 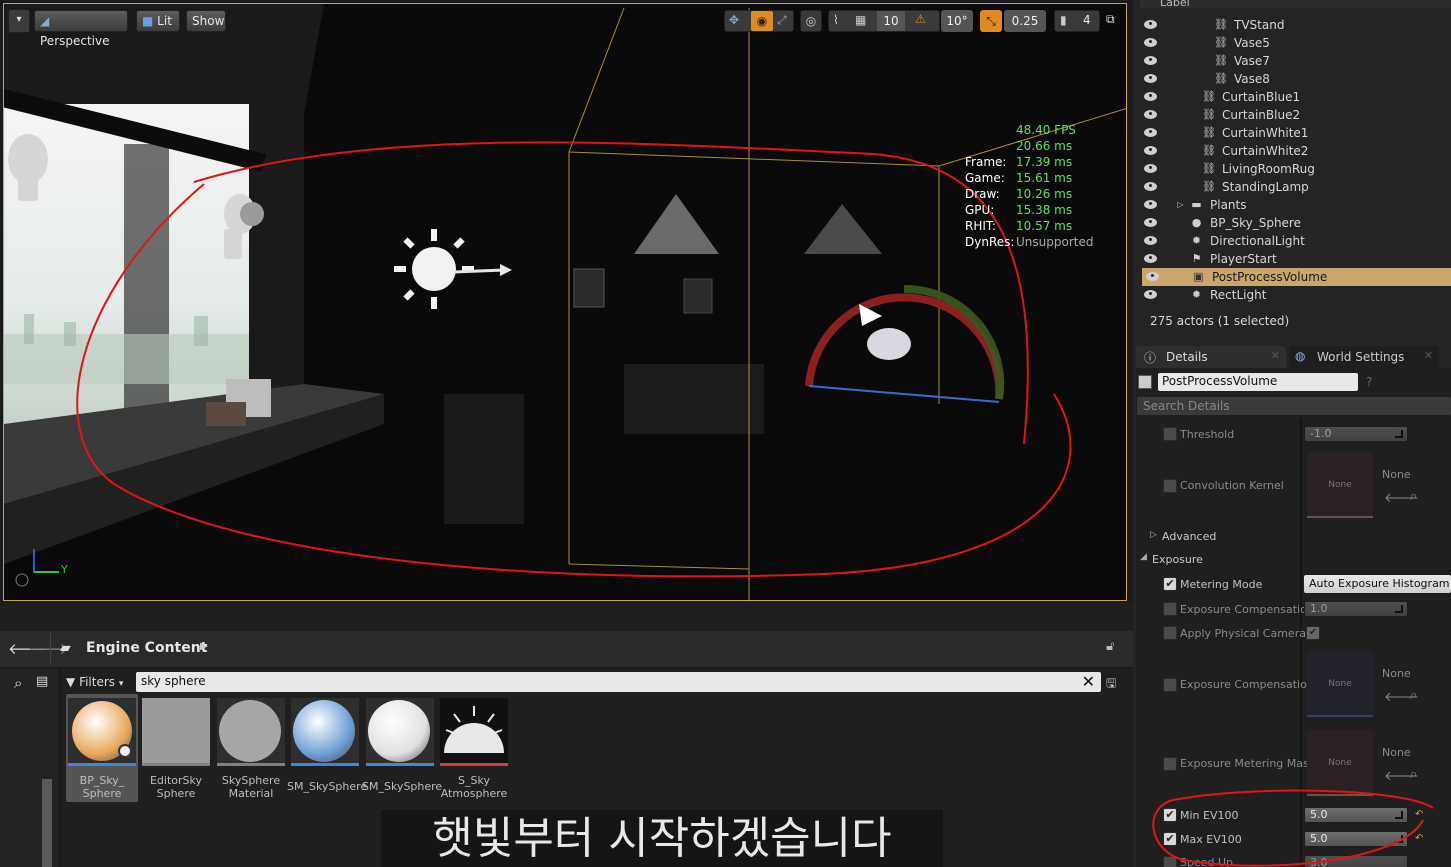 I want to click on outliner-row-label: RectLight, so click(x=1238, y=295).